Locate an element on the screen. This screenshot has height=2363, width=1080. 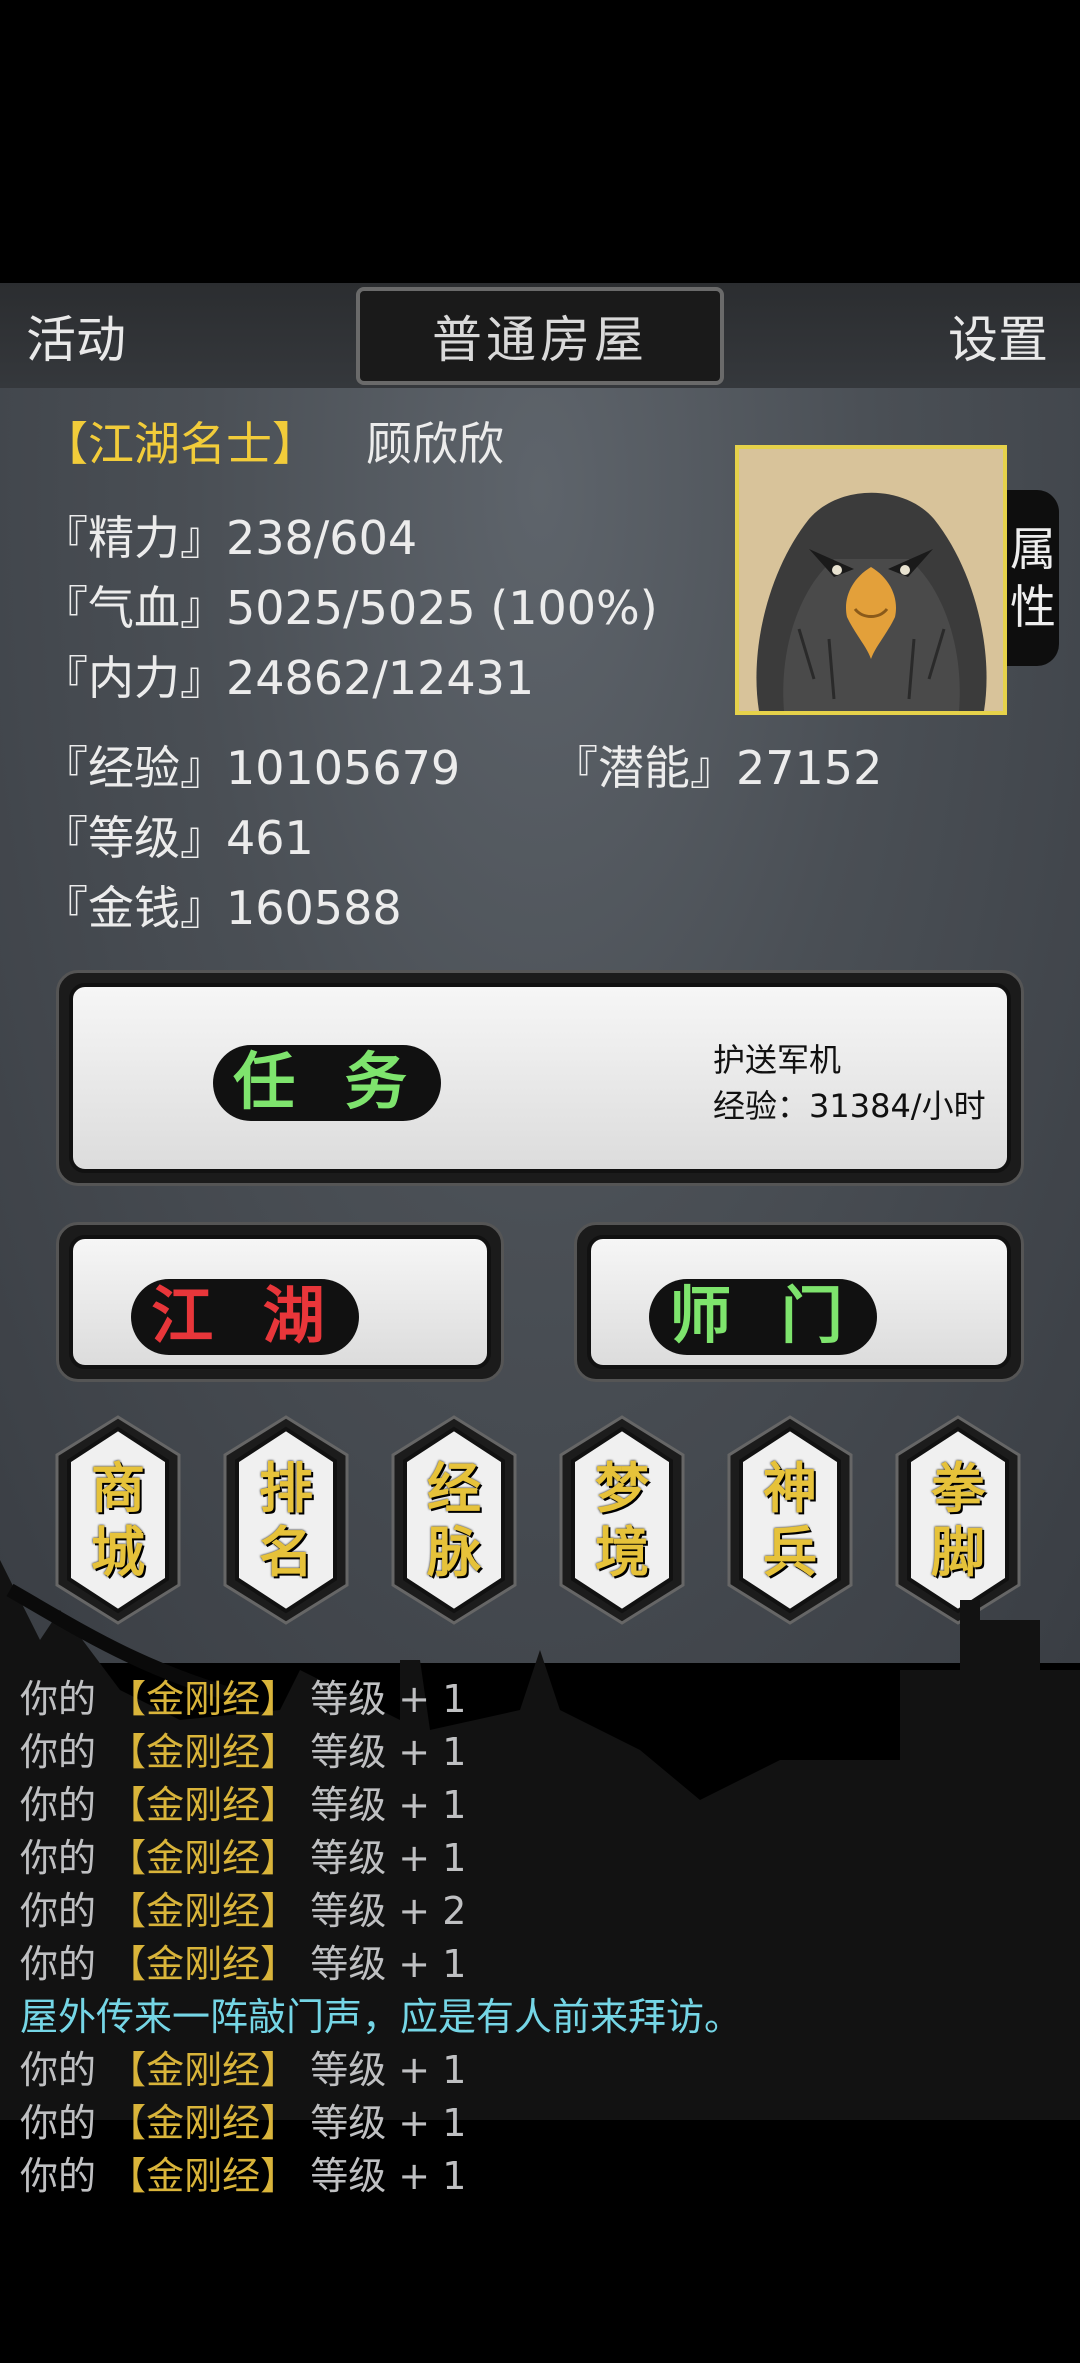
quest-info: 护送军机 经验：31384/小时 is located at coordinates (849, 1083).